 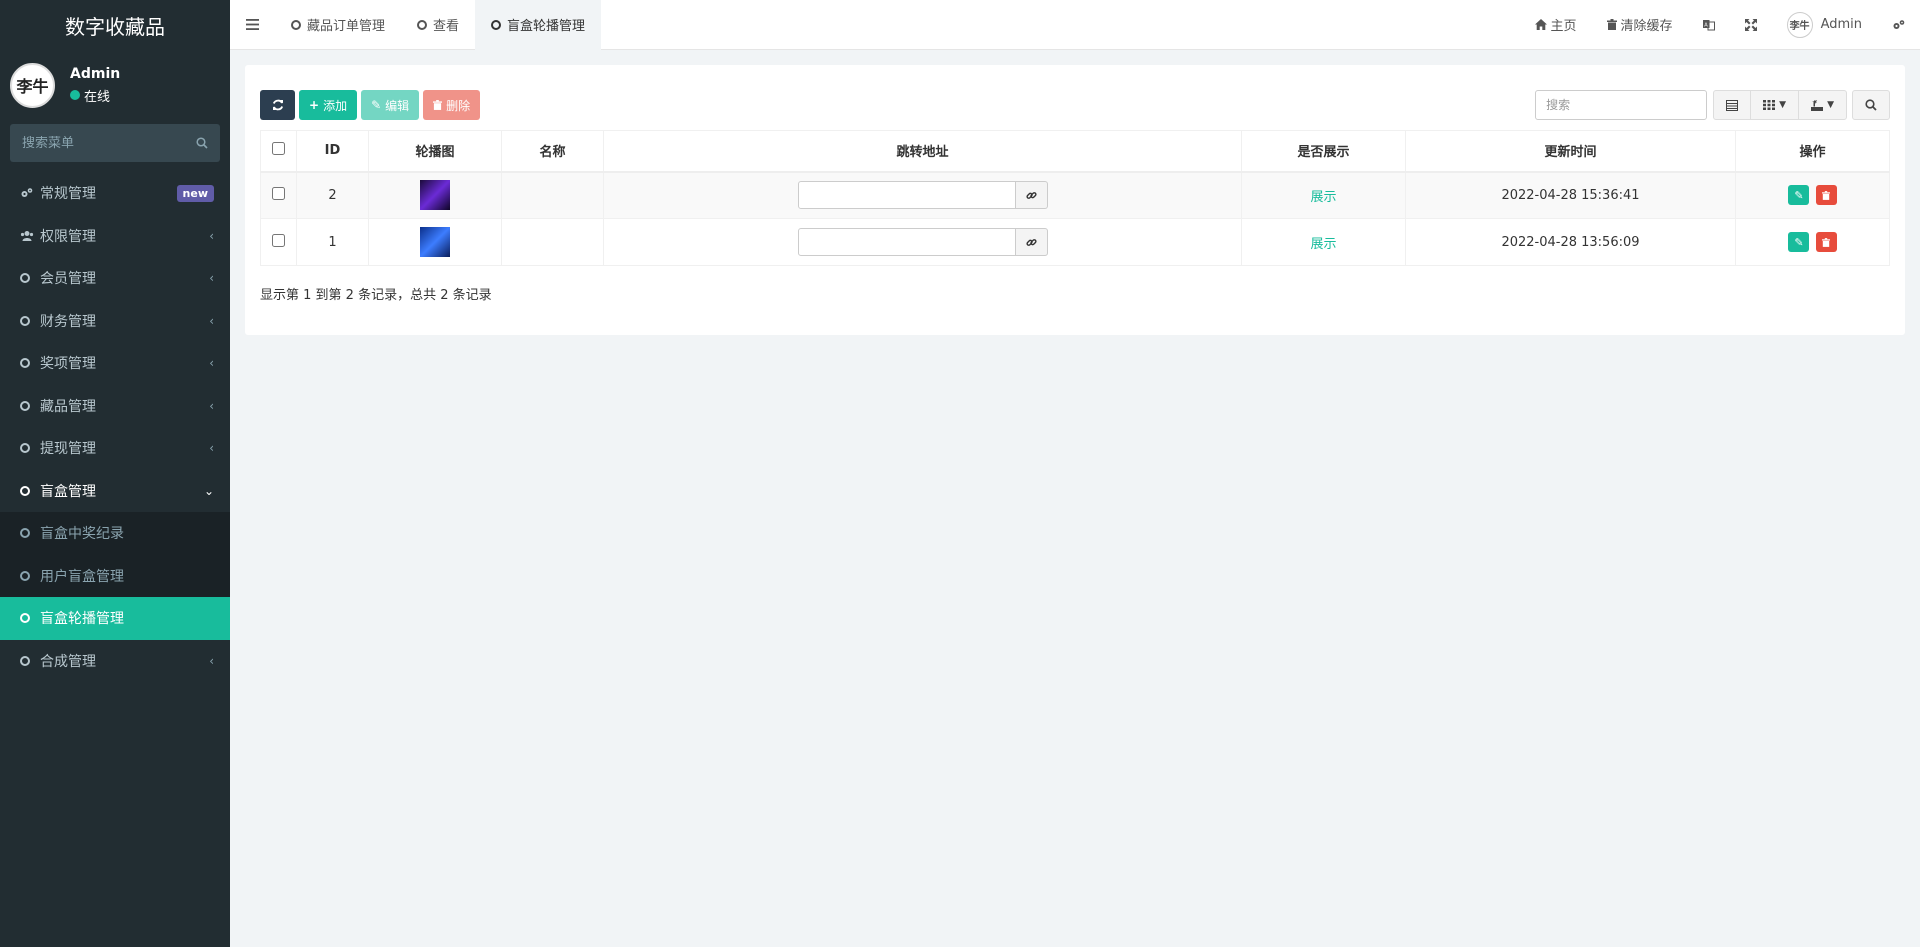 I want to click on header-updated: 更新时间, so click(x=1570, y=151).